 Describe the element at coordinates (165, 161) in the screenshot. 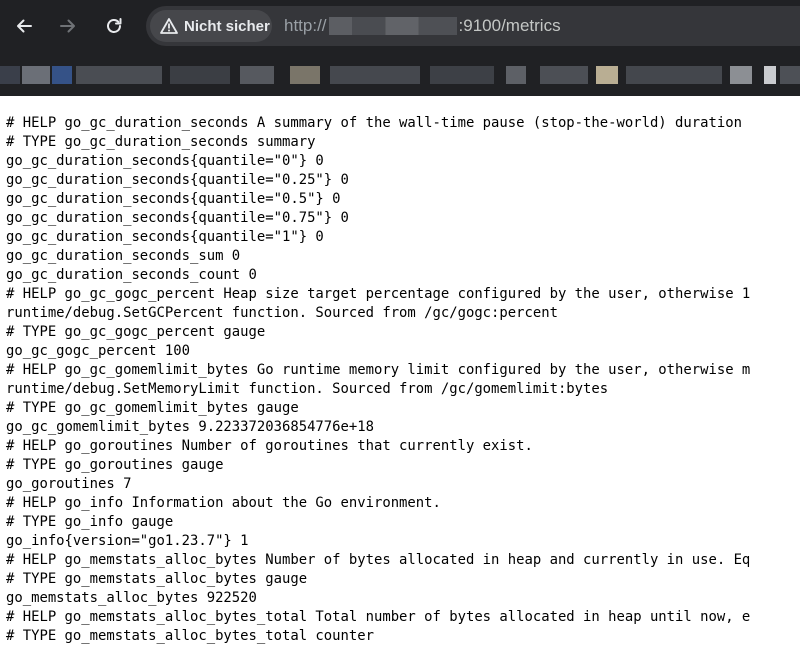

I see `metrics-line: go_gc_duration_seconds{quantile="0"} 0` at that location.